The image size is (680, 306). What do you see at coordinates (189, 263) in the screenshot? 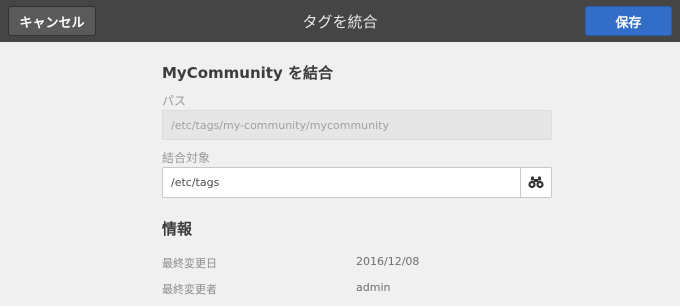
I see `last-modified-date-label: 最終変更日` at bounding box center [189, 263].